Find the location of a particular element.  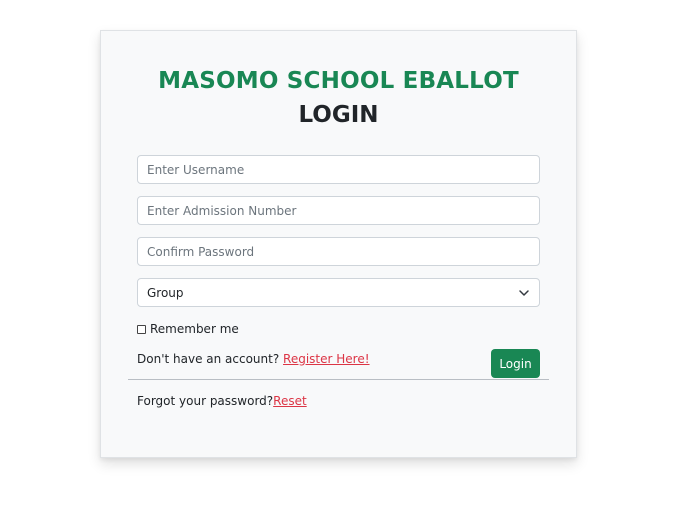

remember-me-checkbox is located at coordinates (141, 329).